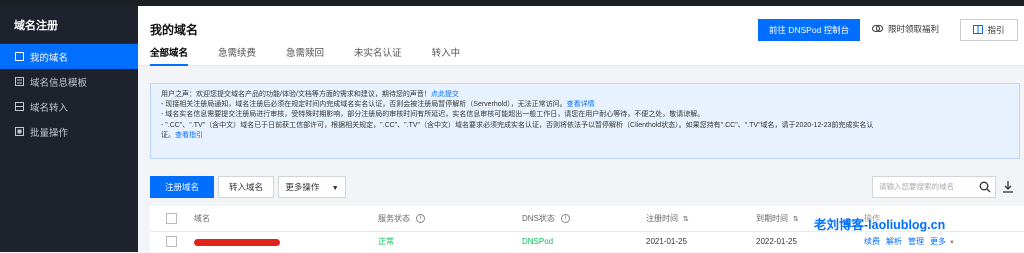 The image size is (1024, 253). I want to click on manage-link: 管理, so click(916, 242).